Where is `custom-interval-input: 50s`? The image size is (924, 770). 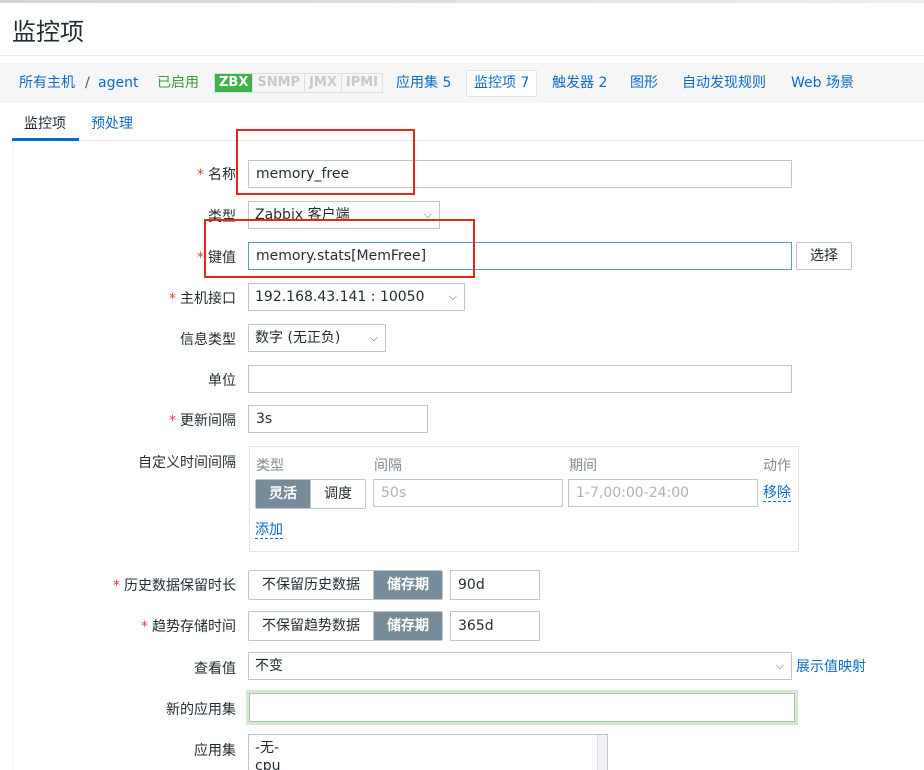 custom-interval-input: 50s is located at coordinates (468, 493).